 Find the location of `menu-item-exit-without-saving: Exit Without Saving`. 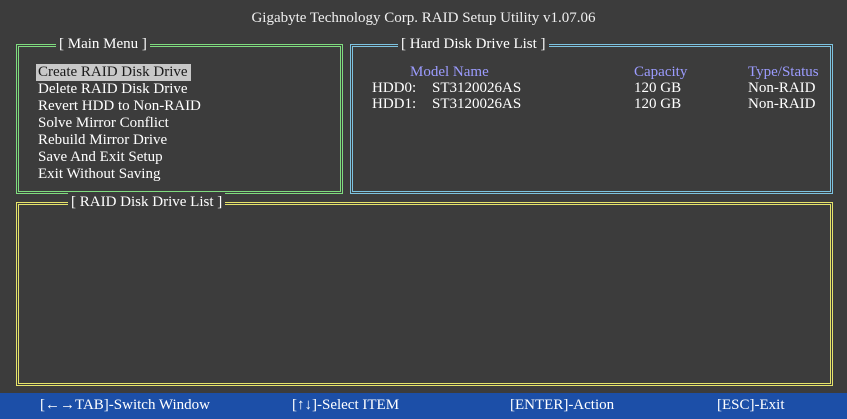

menu-item-exit-without-saving: Exit Without Saving is located at coordinates (99, 174).